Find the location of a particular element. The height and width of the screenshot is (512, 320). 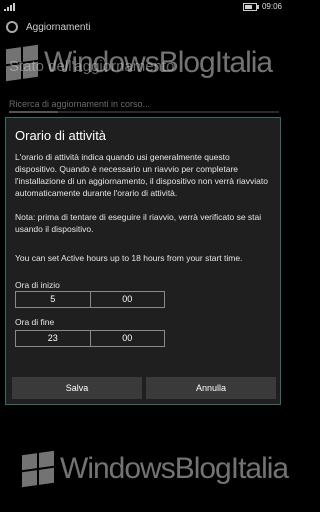

start-hour: 5 is located at coordinates (53, 299).